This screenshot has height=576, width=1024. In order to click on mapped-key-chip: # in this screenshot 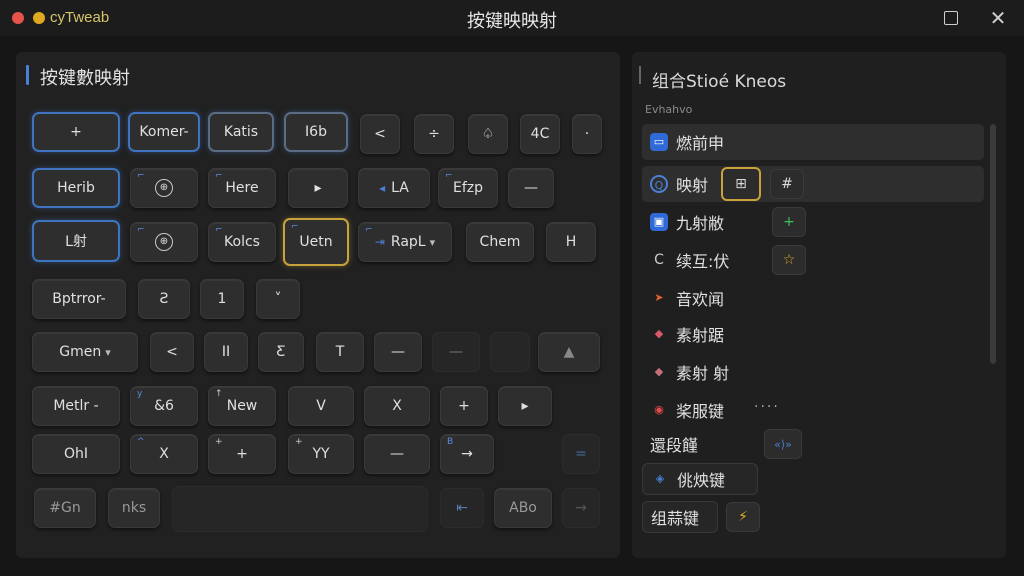, I will do `click(787, 184)`.